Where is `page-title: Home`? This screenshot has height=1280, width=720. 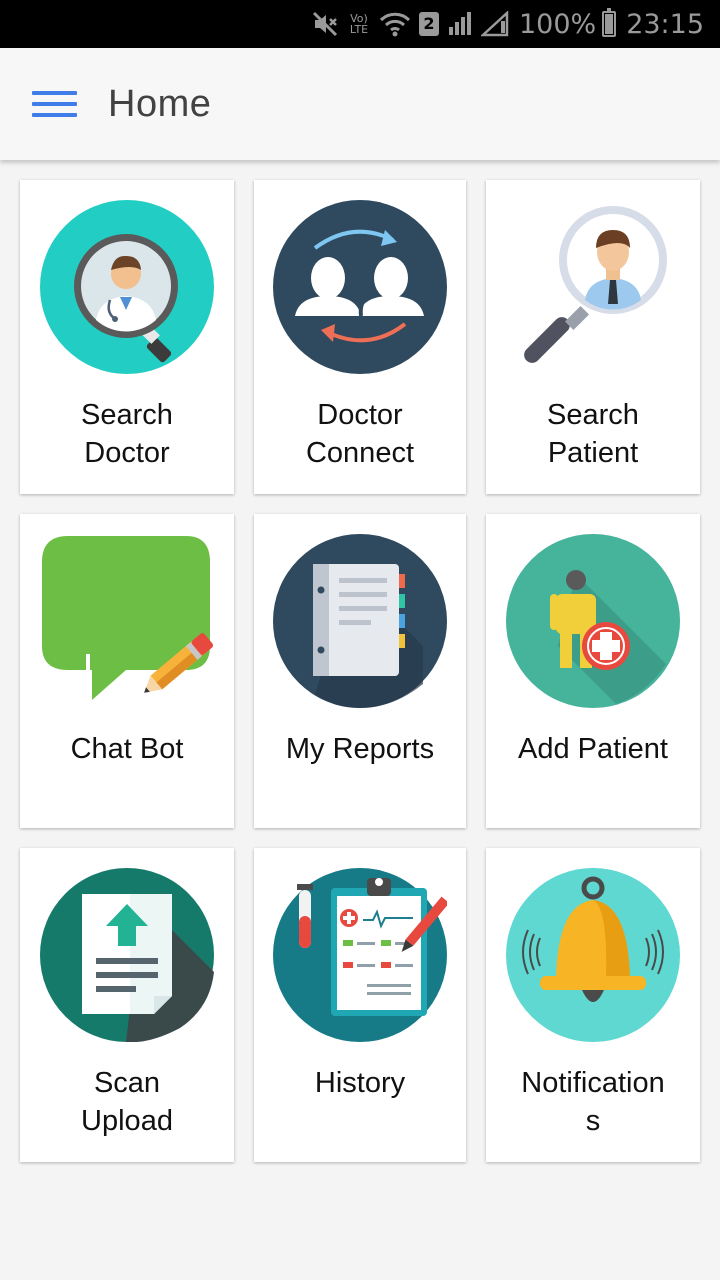
page-title: Home is located at coordinates (160, 103).